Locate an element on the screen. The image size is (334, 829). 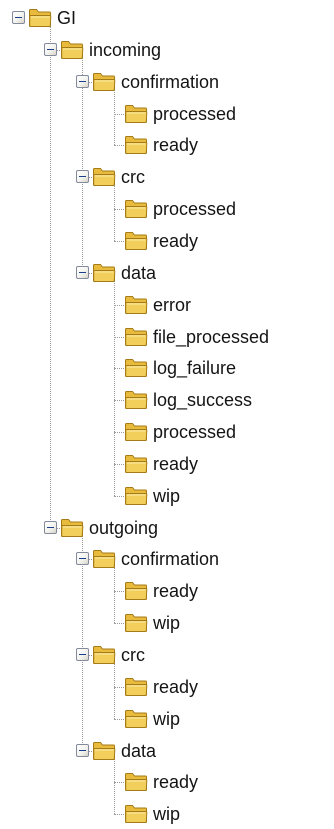
tree-node: incoming is located at coordinates (167, 50).